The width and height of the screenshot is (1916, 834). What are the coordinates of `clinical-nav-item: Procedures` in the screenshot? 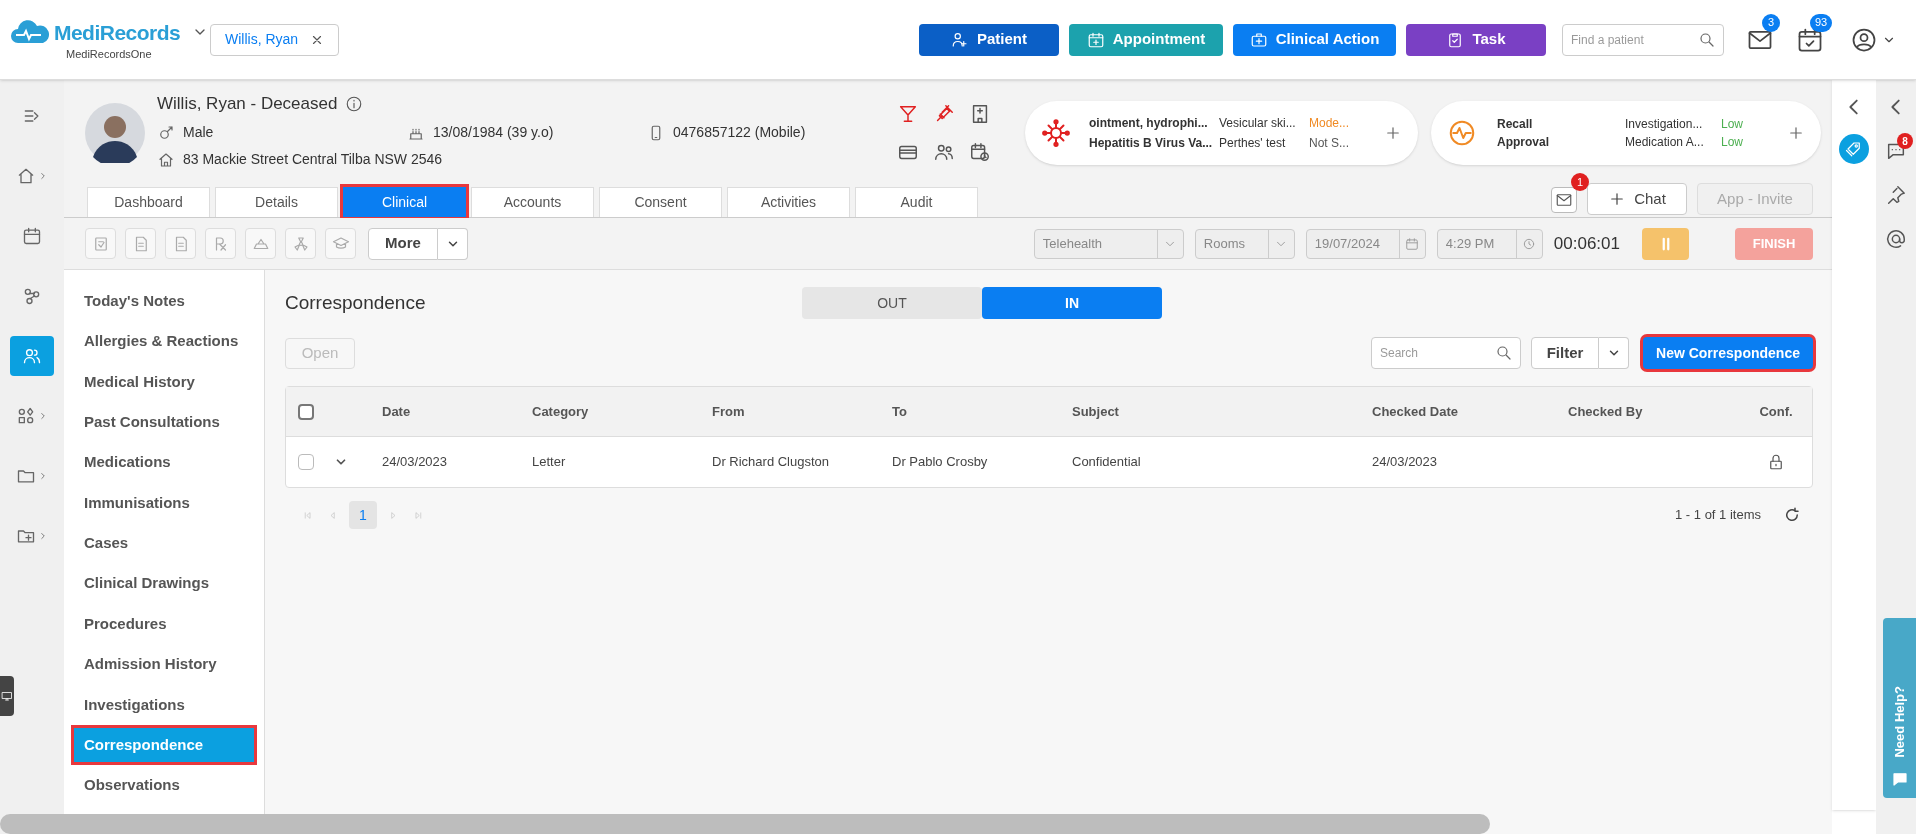 It's located at (164, 624).